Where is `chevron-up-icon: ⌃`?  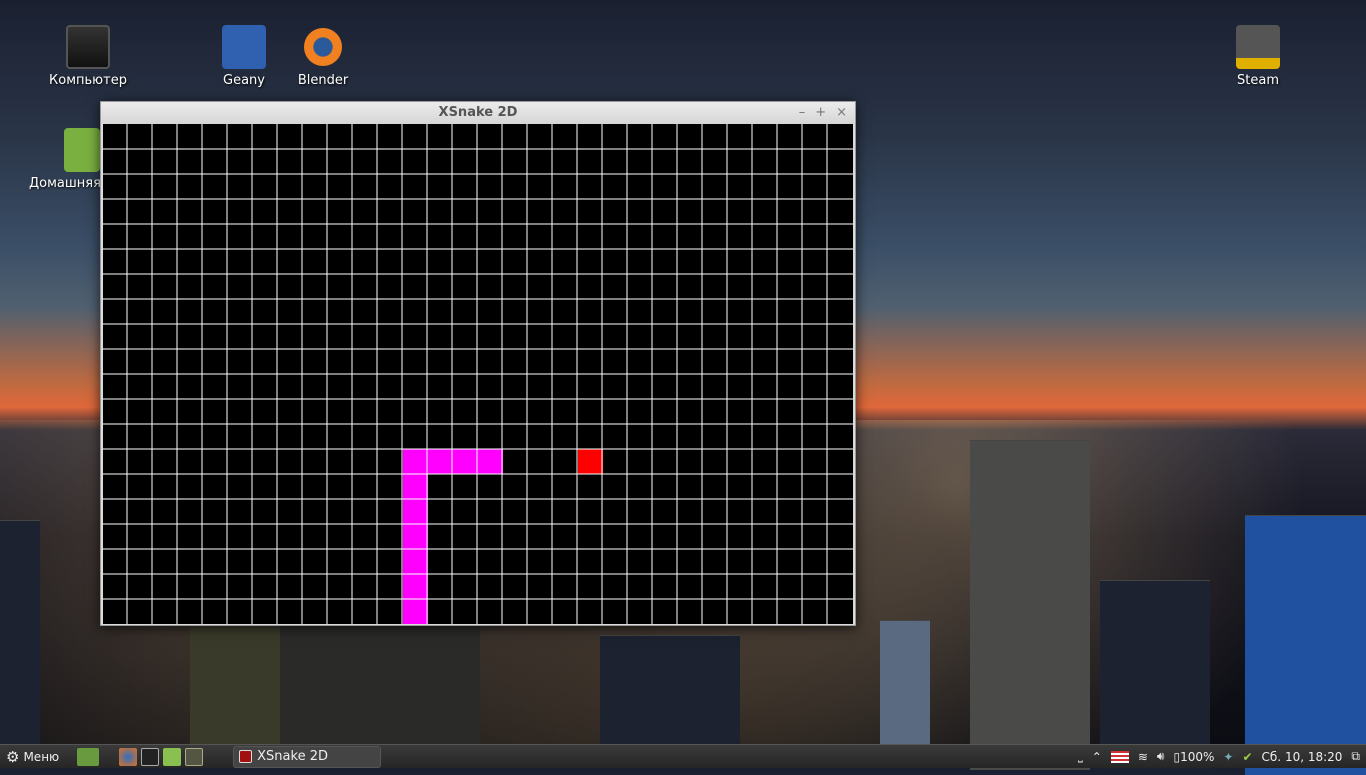
chevron-up-icon: ⌃ is located at coordinates (1097, 757).